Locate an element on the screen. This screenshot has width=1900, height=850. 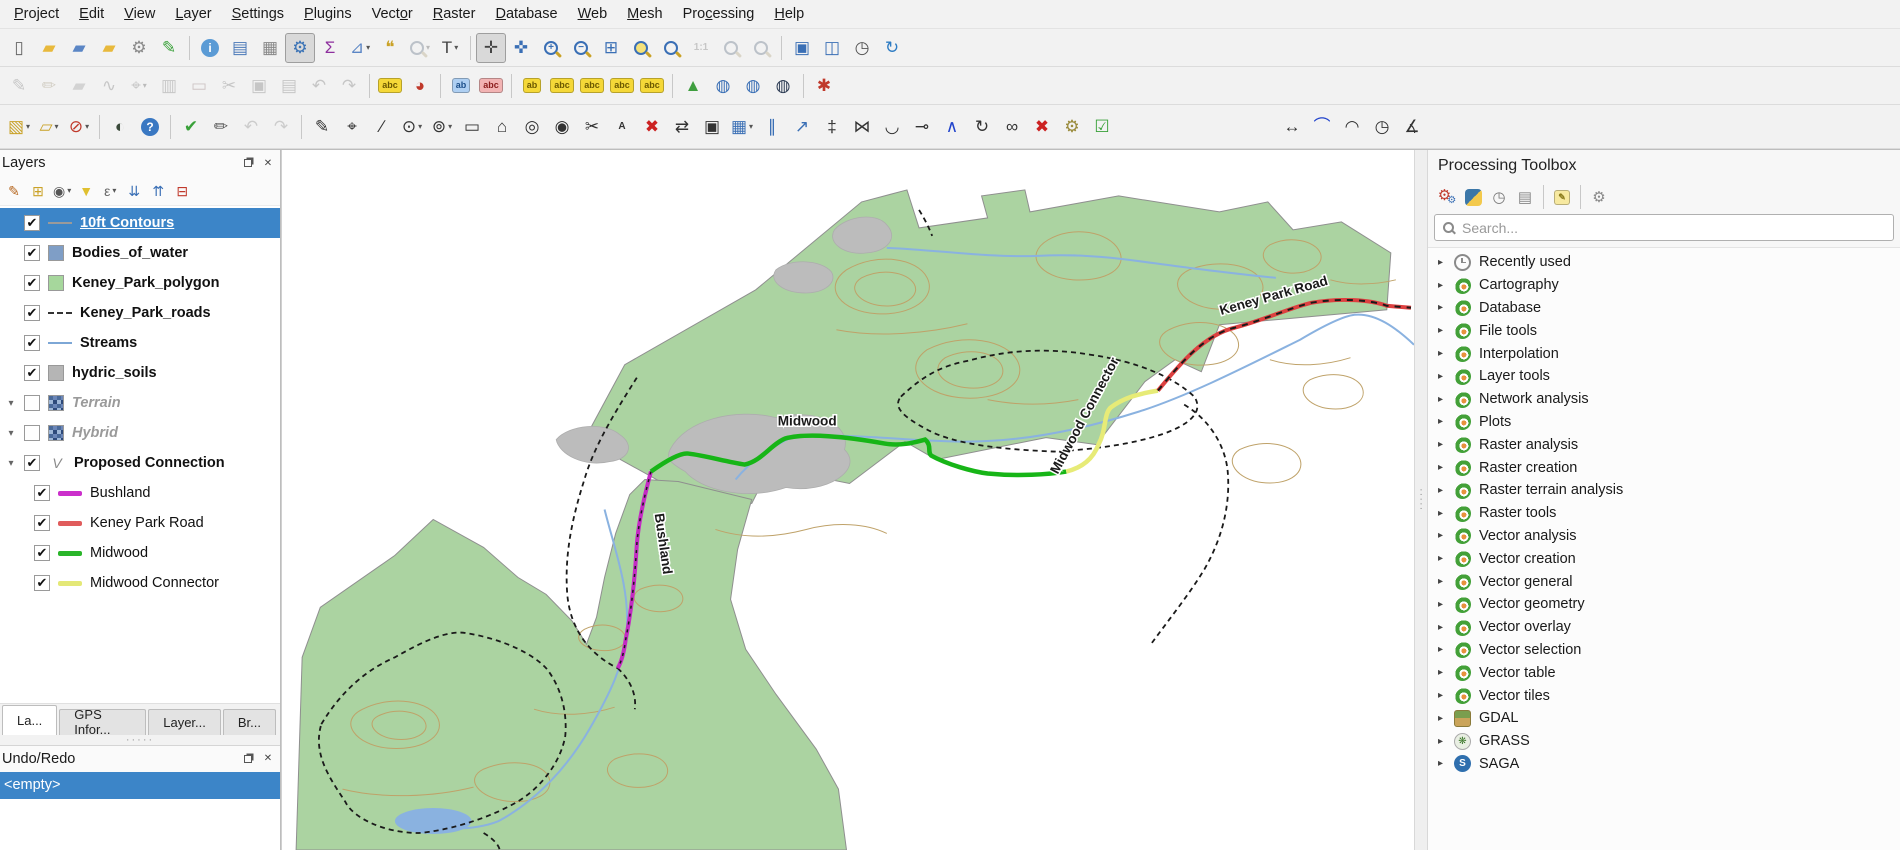
digitize-ellipse-button: ⊚ ▾ is located at coordinates (442, 127).